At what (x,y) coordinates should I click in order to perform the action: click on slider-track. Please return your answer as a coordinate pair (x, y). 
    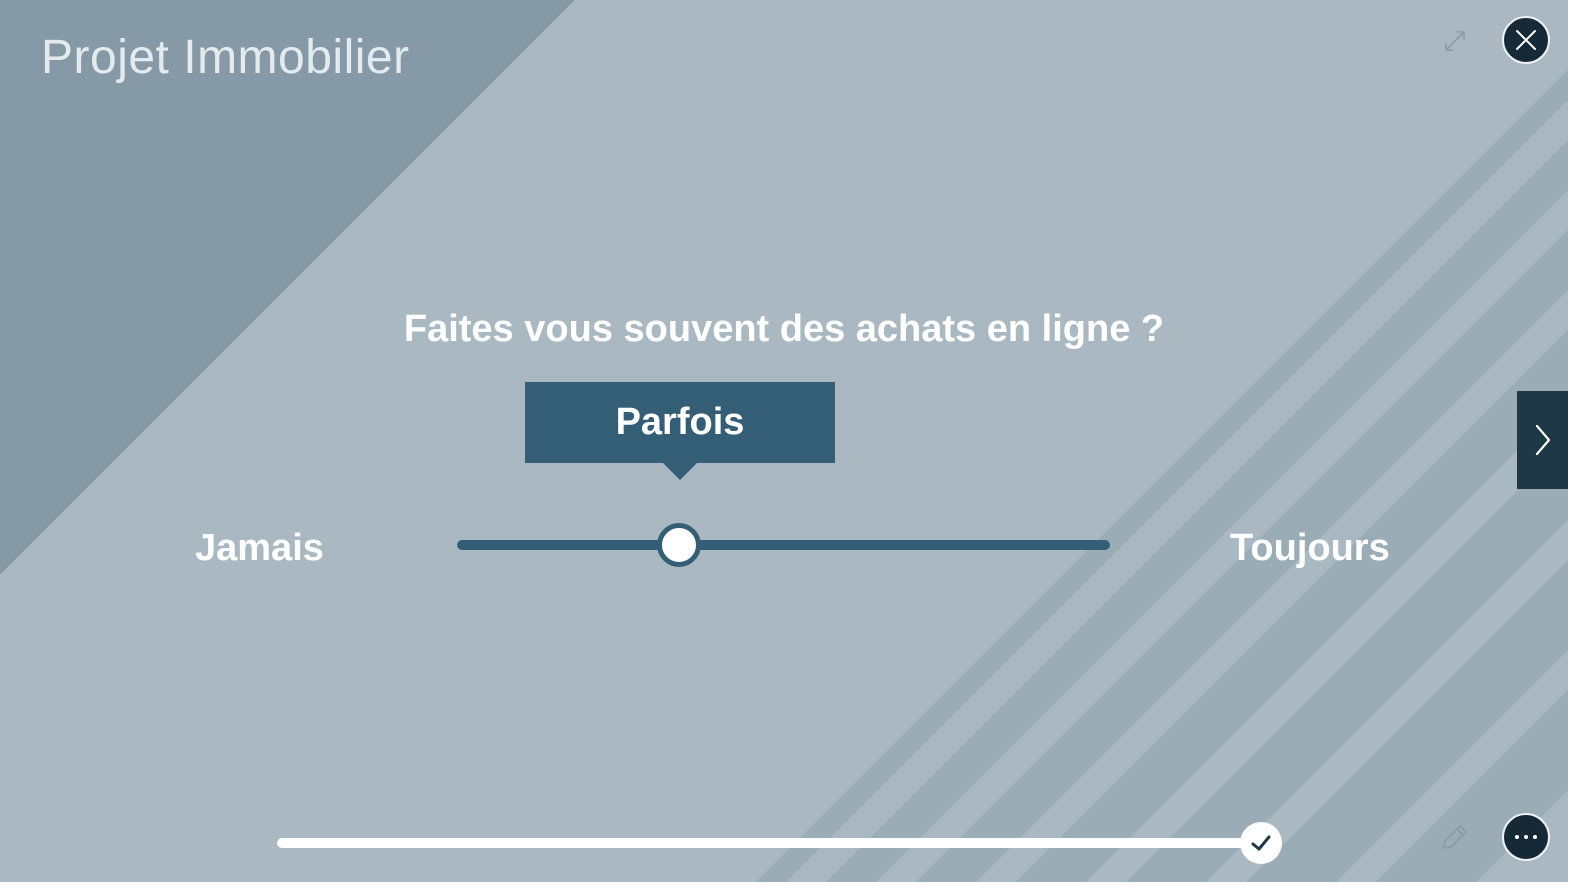
    Looking at the image, I should click on (783, 545).